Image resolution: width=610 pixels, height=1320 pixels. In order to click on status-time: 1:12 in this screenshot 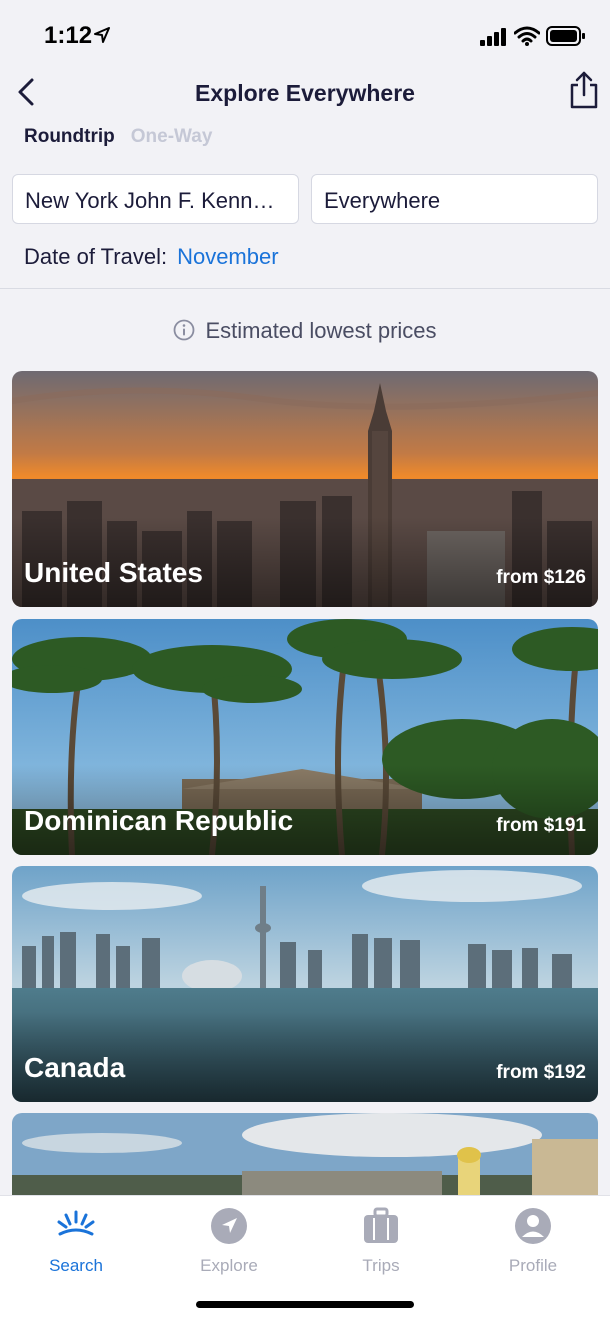, I will do `click(68, 35)`.